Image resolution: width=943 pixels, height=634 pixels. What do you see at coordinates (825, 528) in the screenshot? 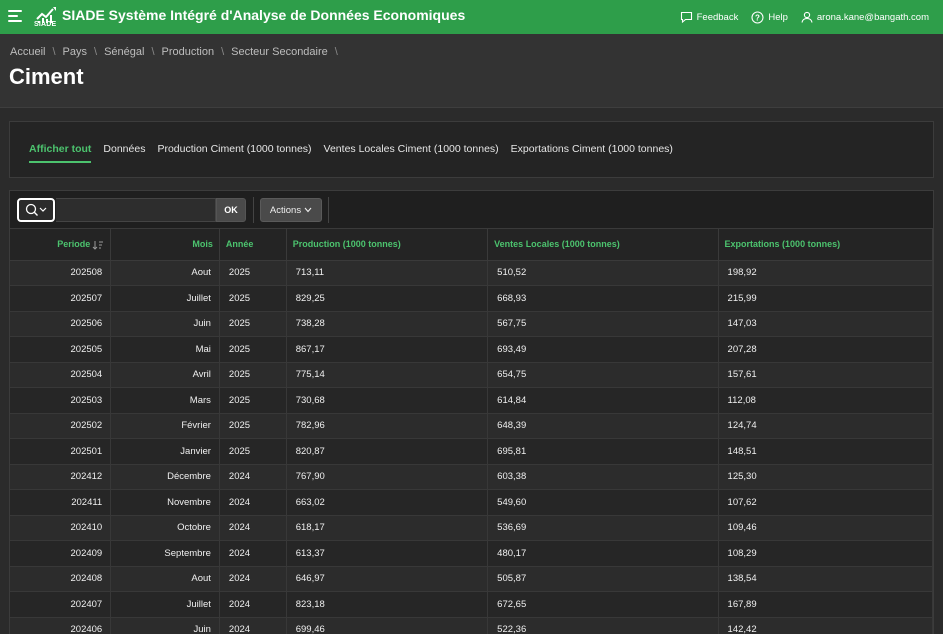
I see `exportations-cell: 109,46` at bounding box center [825, 528].